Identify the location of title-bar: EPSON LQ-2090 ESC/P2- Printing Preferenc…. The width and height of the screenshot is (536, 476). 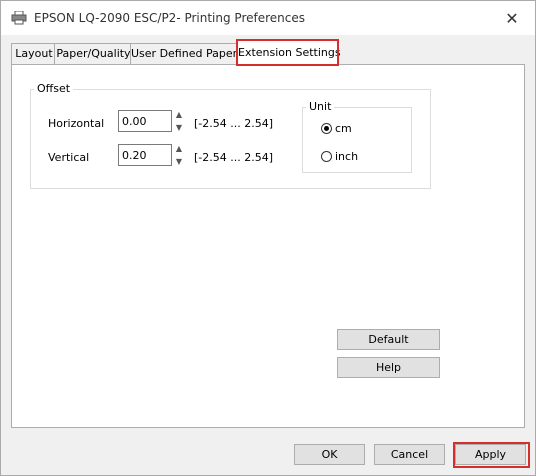
(268, 18).